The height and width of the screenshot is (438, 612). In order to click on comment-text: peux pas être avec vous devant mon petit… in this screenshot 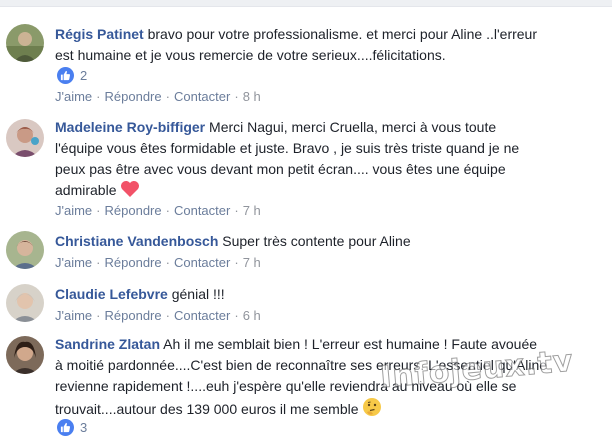, I will do `click(280, 169)`.